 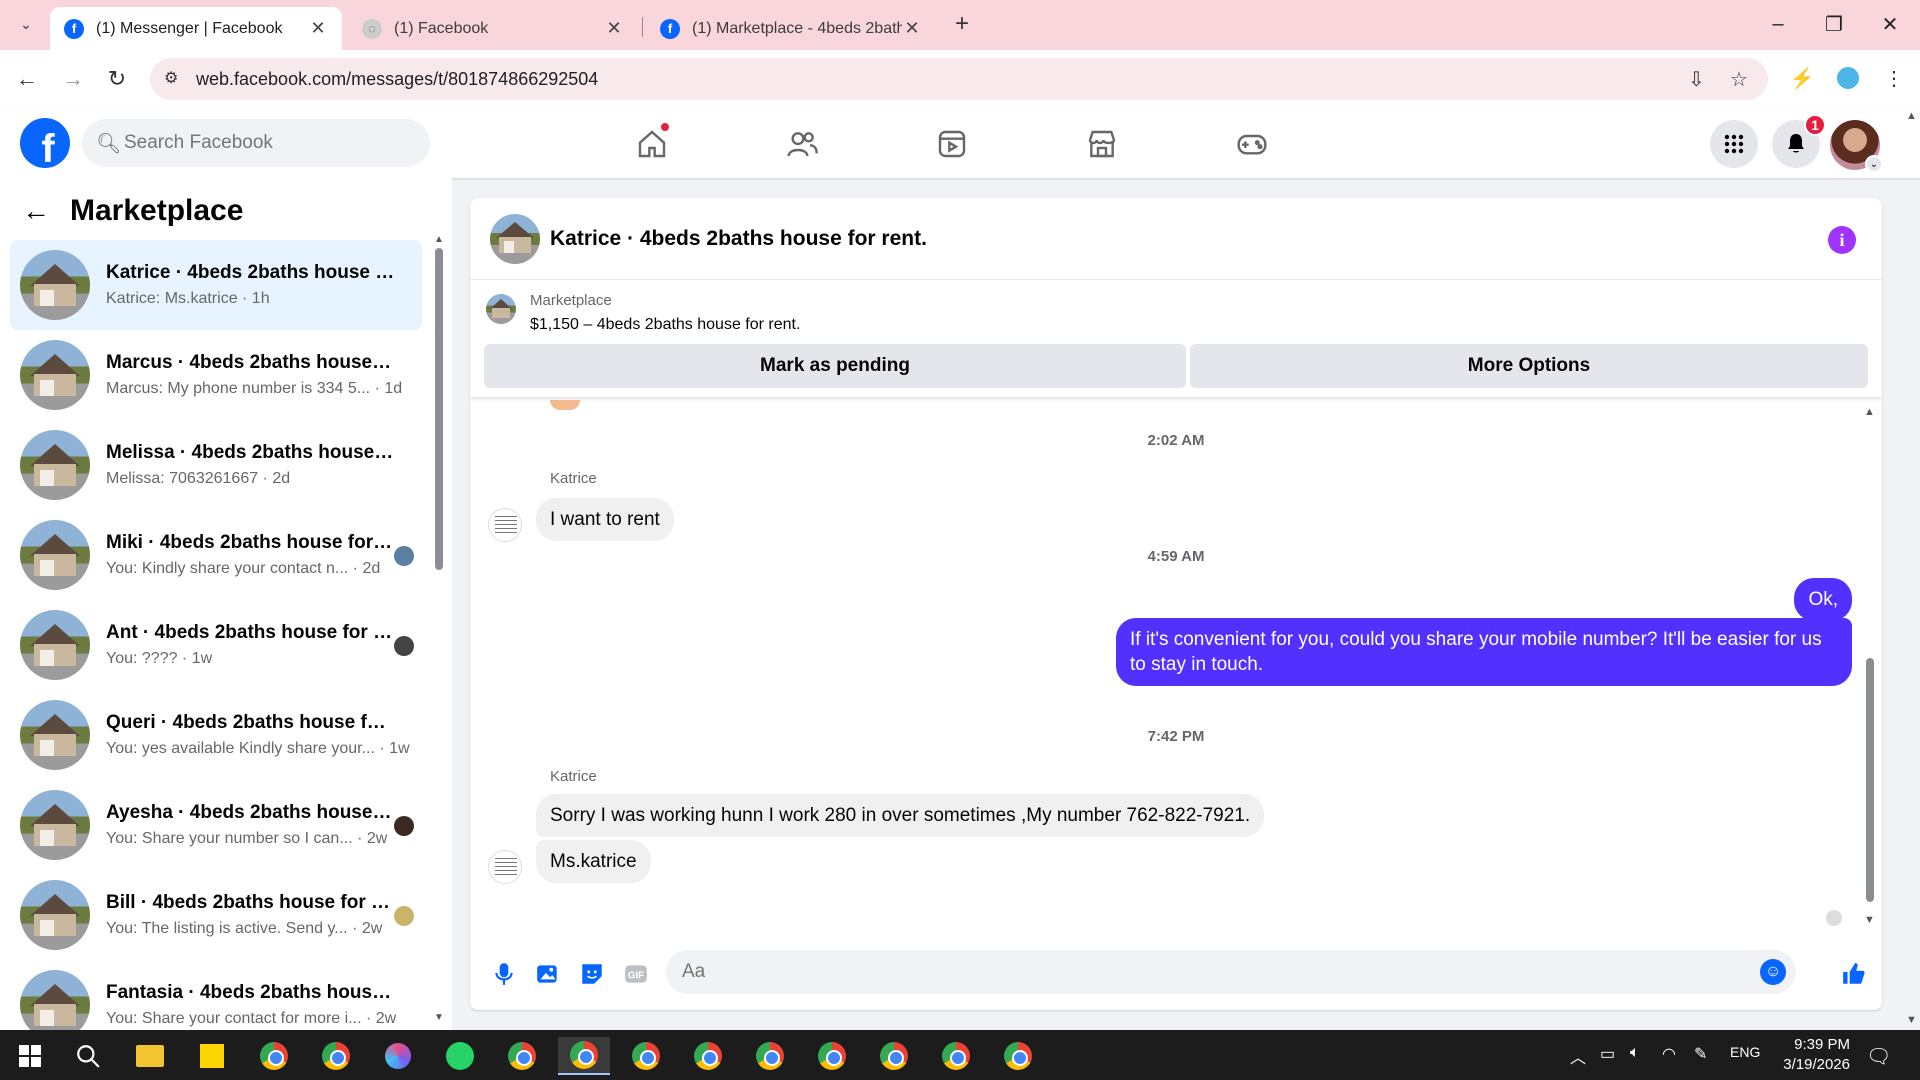 What do you see at coordinates (1878, 1056) in the screenshot?
I see `notification-center-icon: 🗨︎` at bounding box center [1878, 1056].